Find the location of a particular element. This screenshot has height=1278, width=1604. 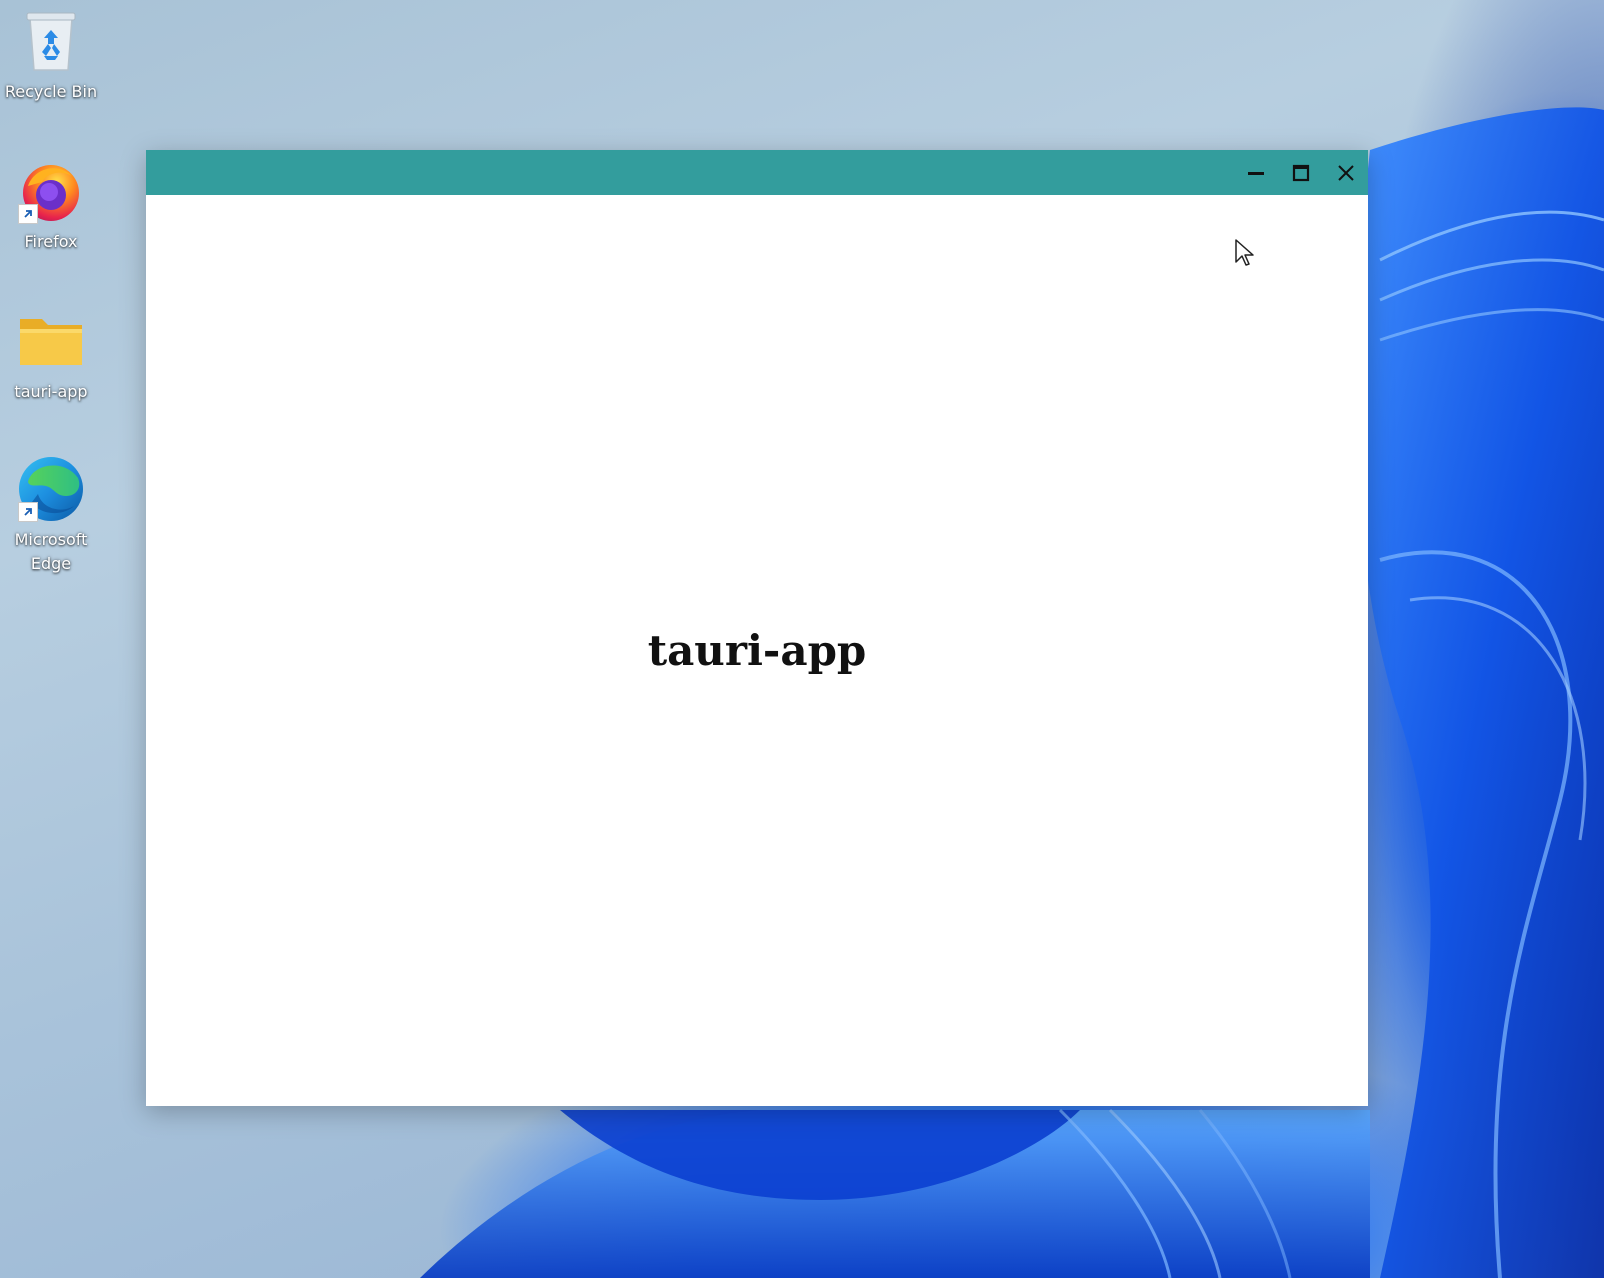

maximize-button is located at coordinates (1300, 172).